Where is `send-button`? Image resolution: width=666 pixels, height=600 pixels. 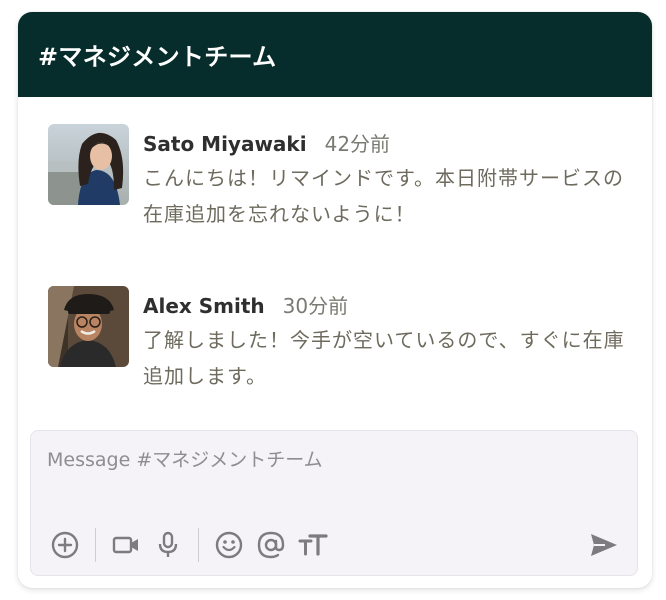 send-button is located at coordinates (604, 545).